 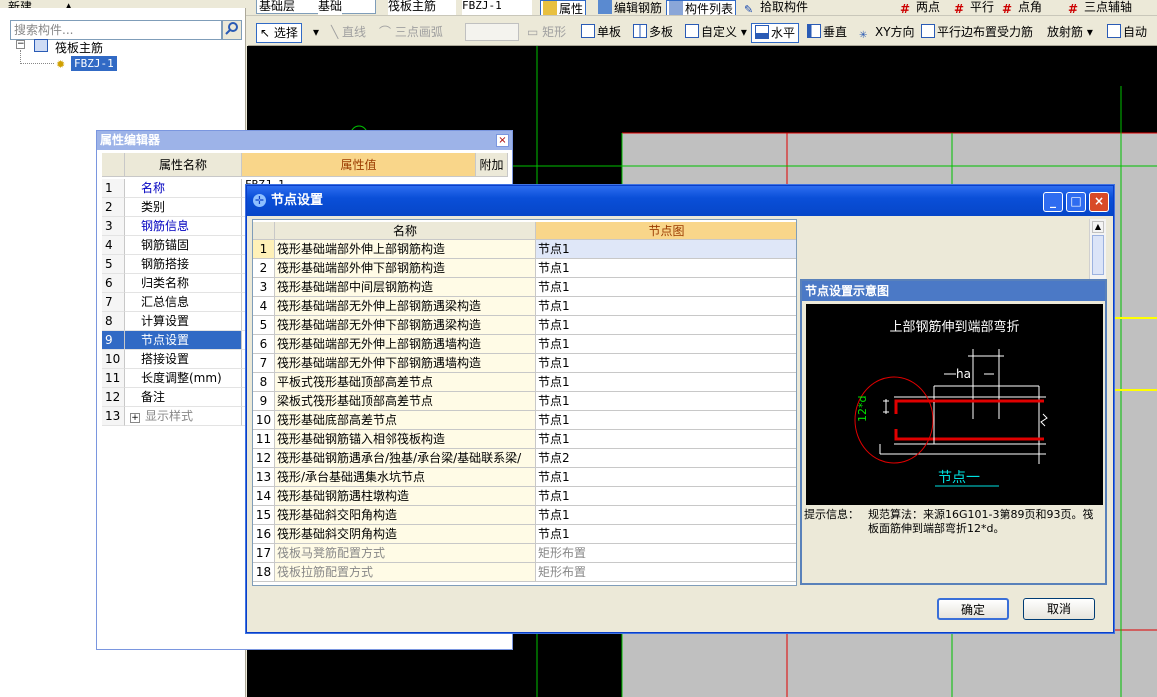 What do you see at coordinates (405, 363) in the screenshot?
I see `node-name: 筏形基础端部无外伸下部钢筋遇墙构造` at bounding box center [405, 363].